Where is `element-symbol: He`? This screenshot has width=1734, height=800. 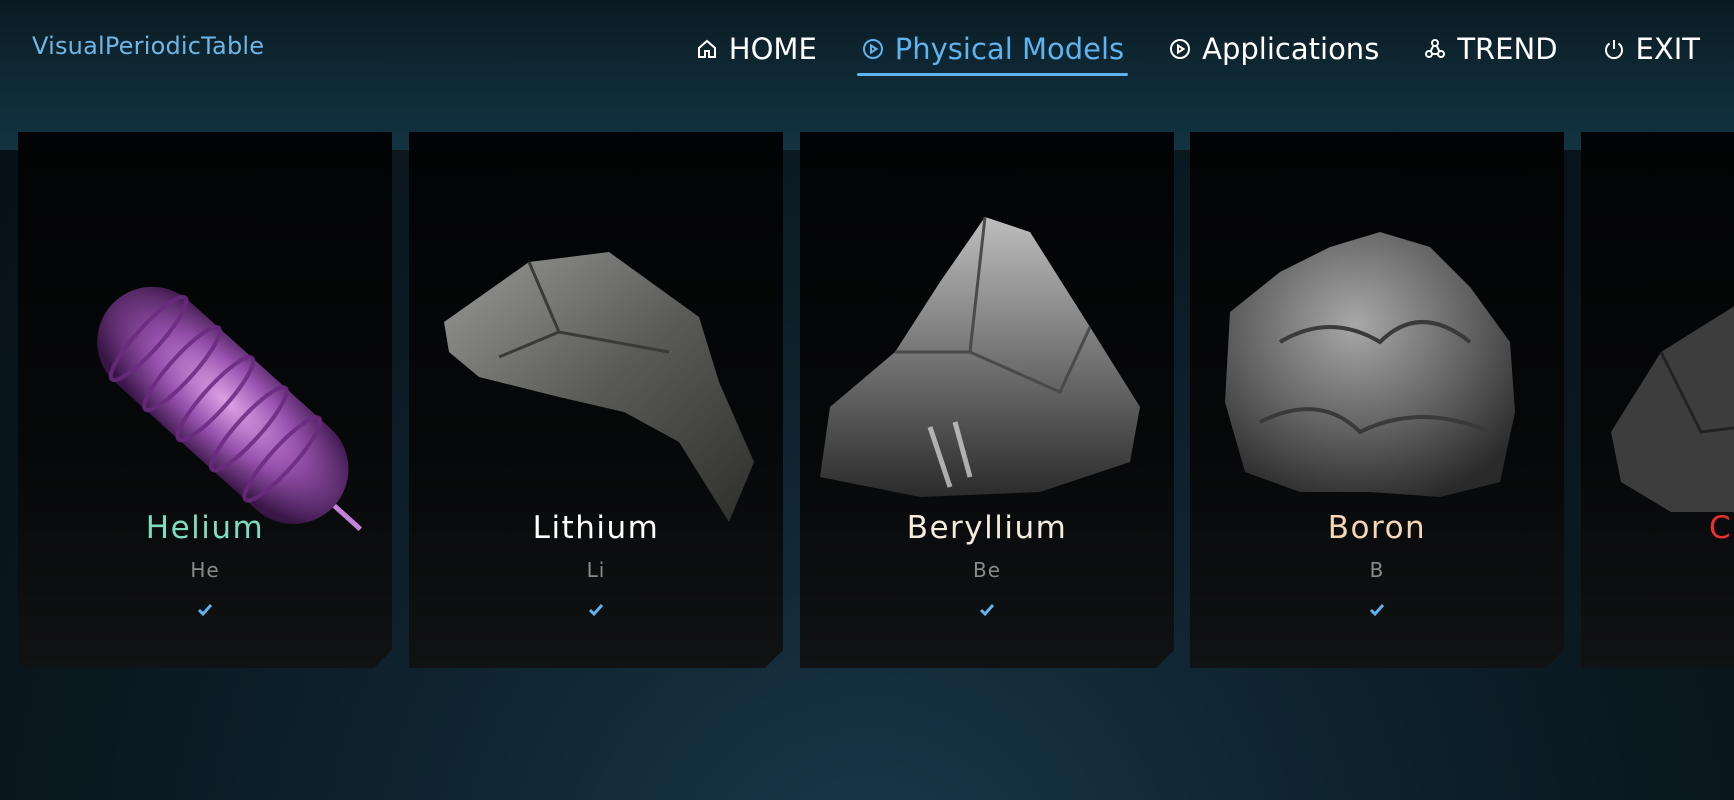
element-symbol: He is located at coordinates (205, 570).